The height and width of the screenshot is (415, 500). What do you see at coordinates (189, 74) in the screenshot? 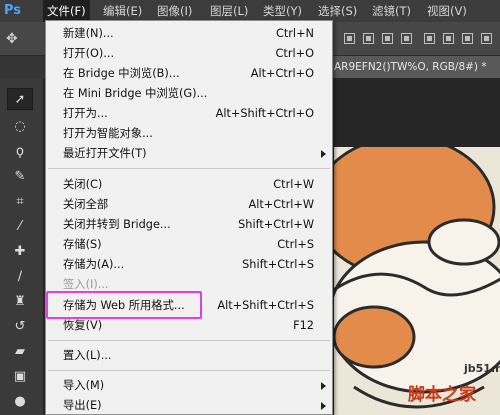
I see `menu-item-browse-in-bridge: 在 Bridge 中浏览(B)... Alt+Ctrl+O` at bounding box center [189, 74].